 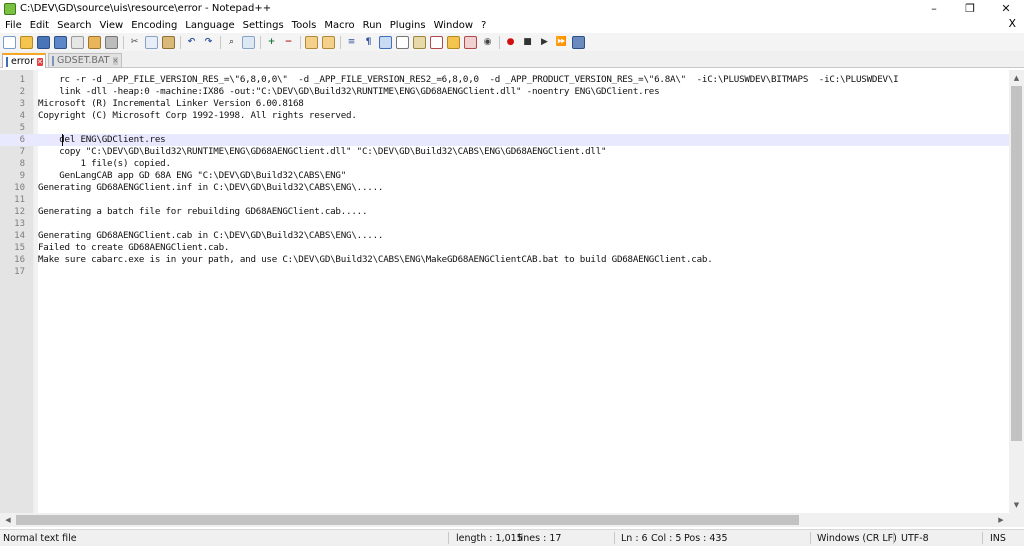 I want to click on menu-search: Search, so click(x=74, y=25).